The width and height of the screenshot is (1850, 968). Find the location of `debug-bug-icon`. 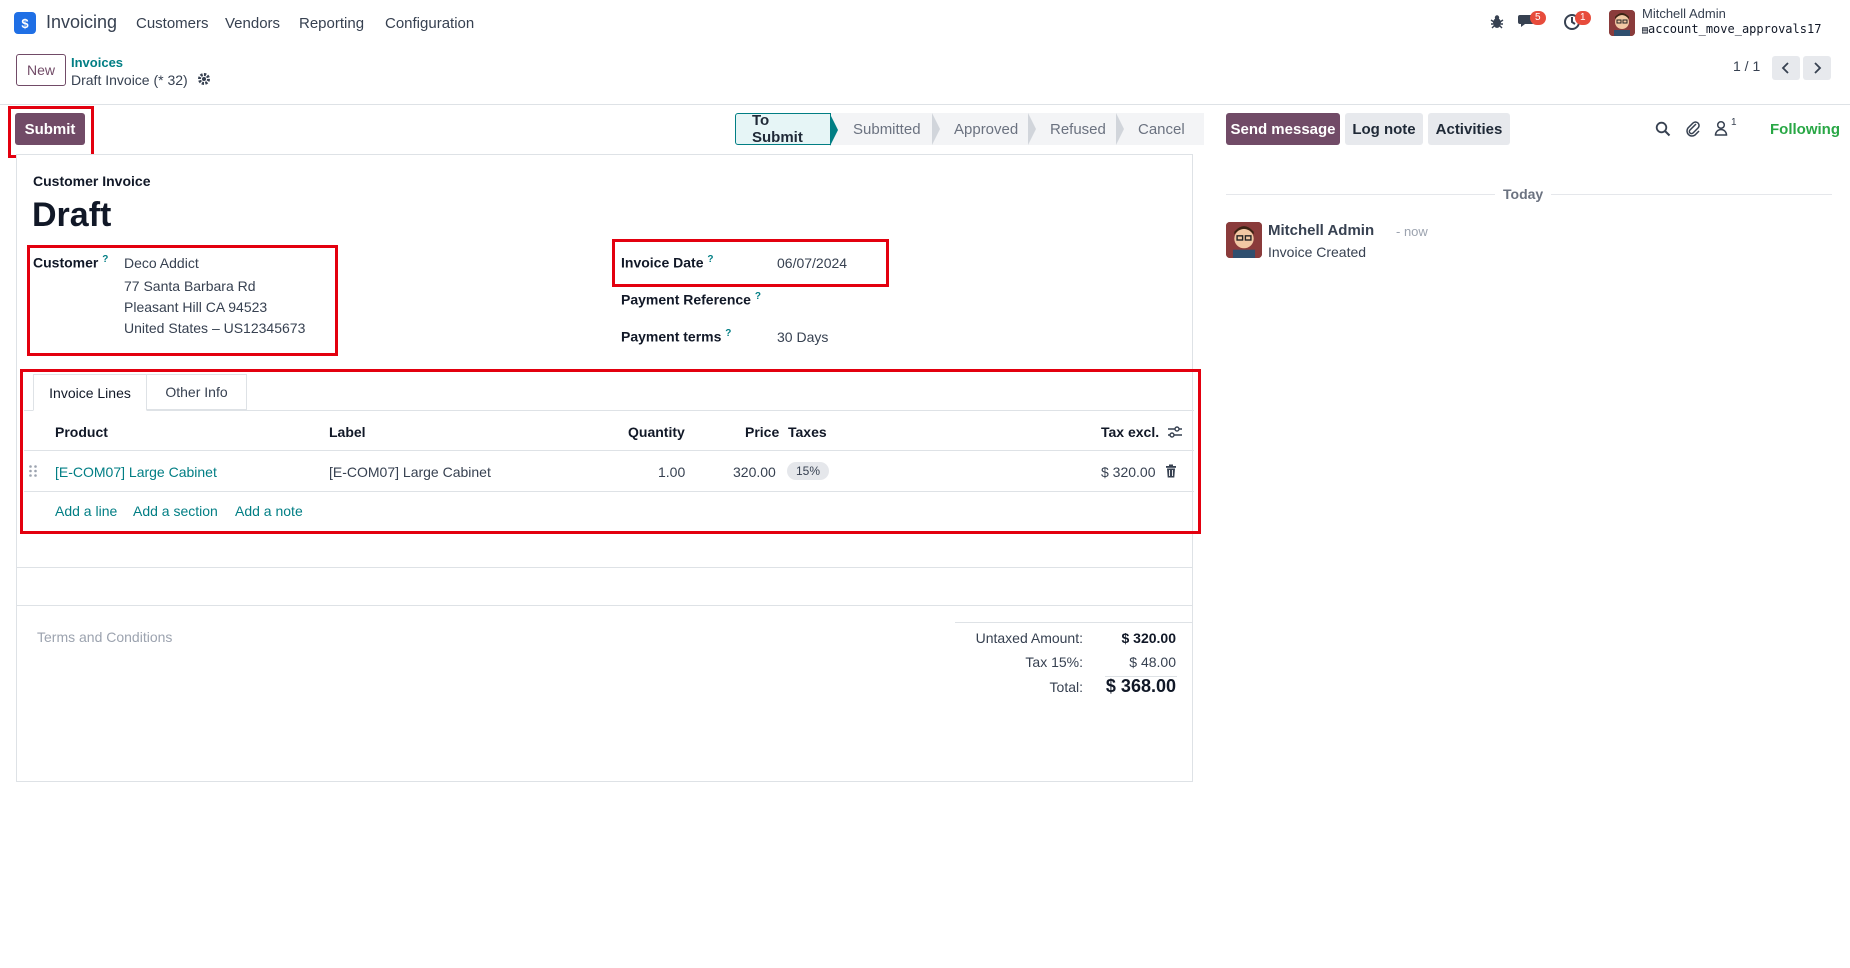

debug-bug-icon is located at coordinates (1497, 24).